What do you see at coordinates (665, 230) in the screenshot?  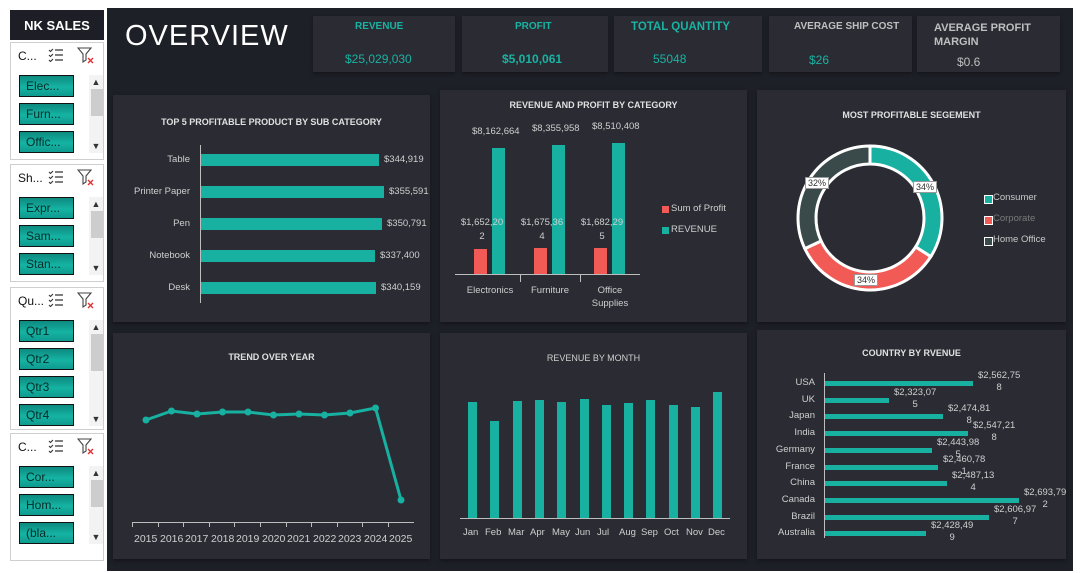 I see `legend-swatch-revenue` at bounding box center [665, 230].